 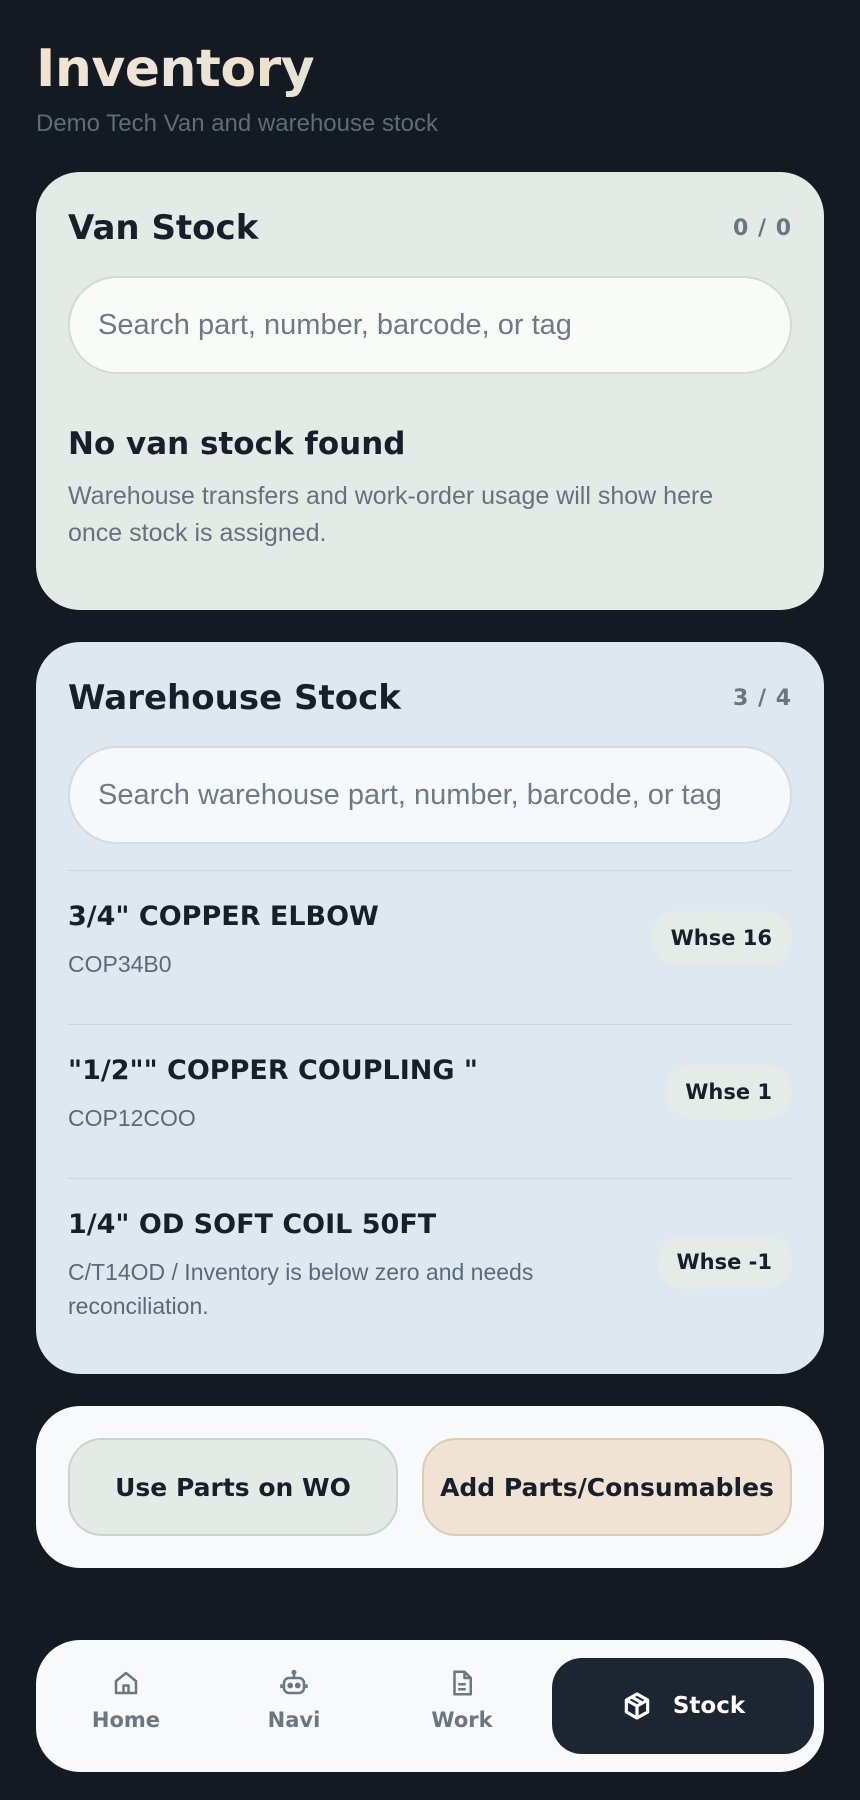 I want to click on item-sub: COP34B0, so click(x=120, y=964).